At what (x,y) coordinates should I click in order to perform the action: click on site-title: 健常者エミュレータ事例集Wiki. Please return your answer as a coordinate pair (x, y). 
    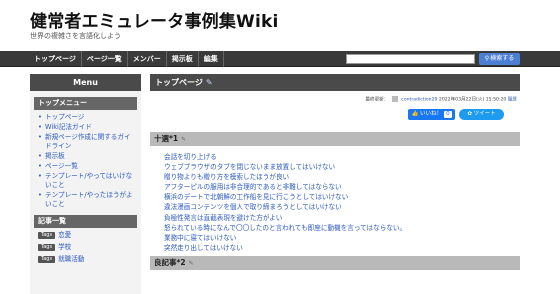
    Looking at the image, I should click on (154, 19).